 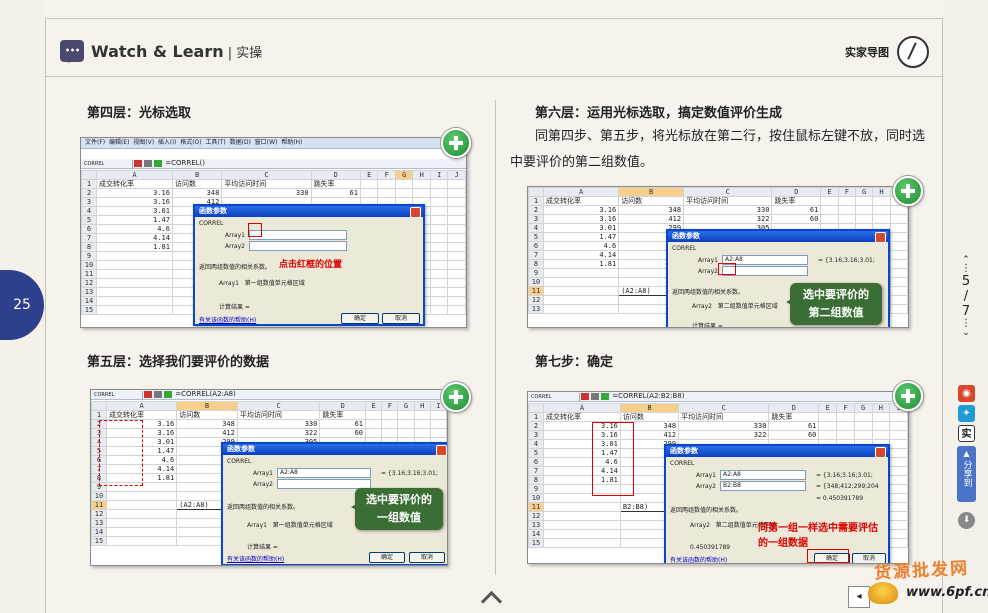 I want to click on formula-bar: CORREL =CORREL(A2:B2:B8), so click(x=718, y=397).